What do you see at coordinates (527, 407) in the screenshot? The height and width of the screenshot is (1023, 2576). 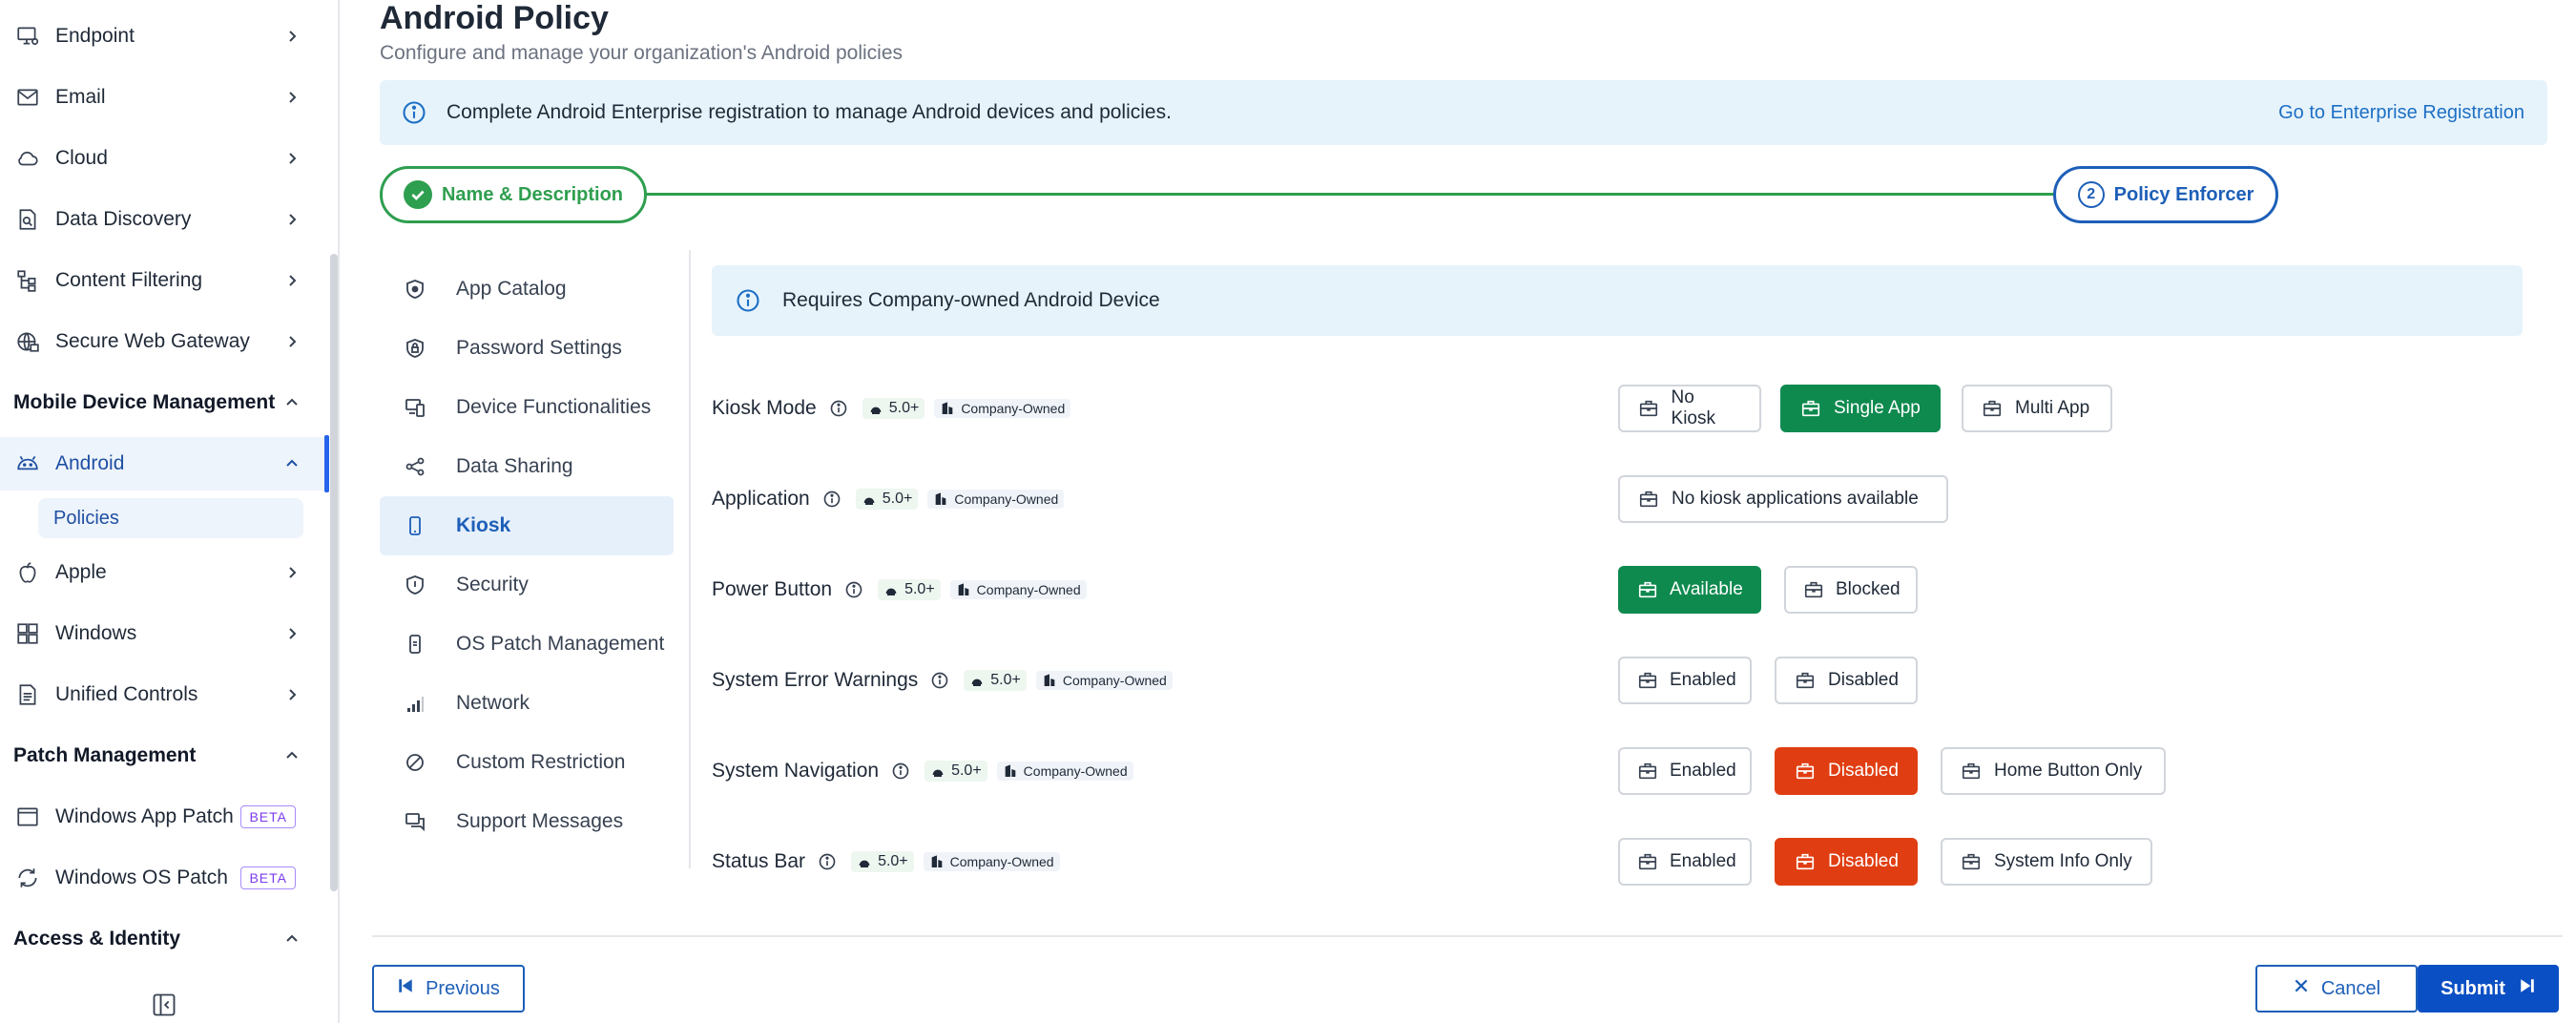 I see `menu-item-device-functionalities: Device Functionalities` at bounding box center [527, 407].